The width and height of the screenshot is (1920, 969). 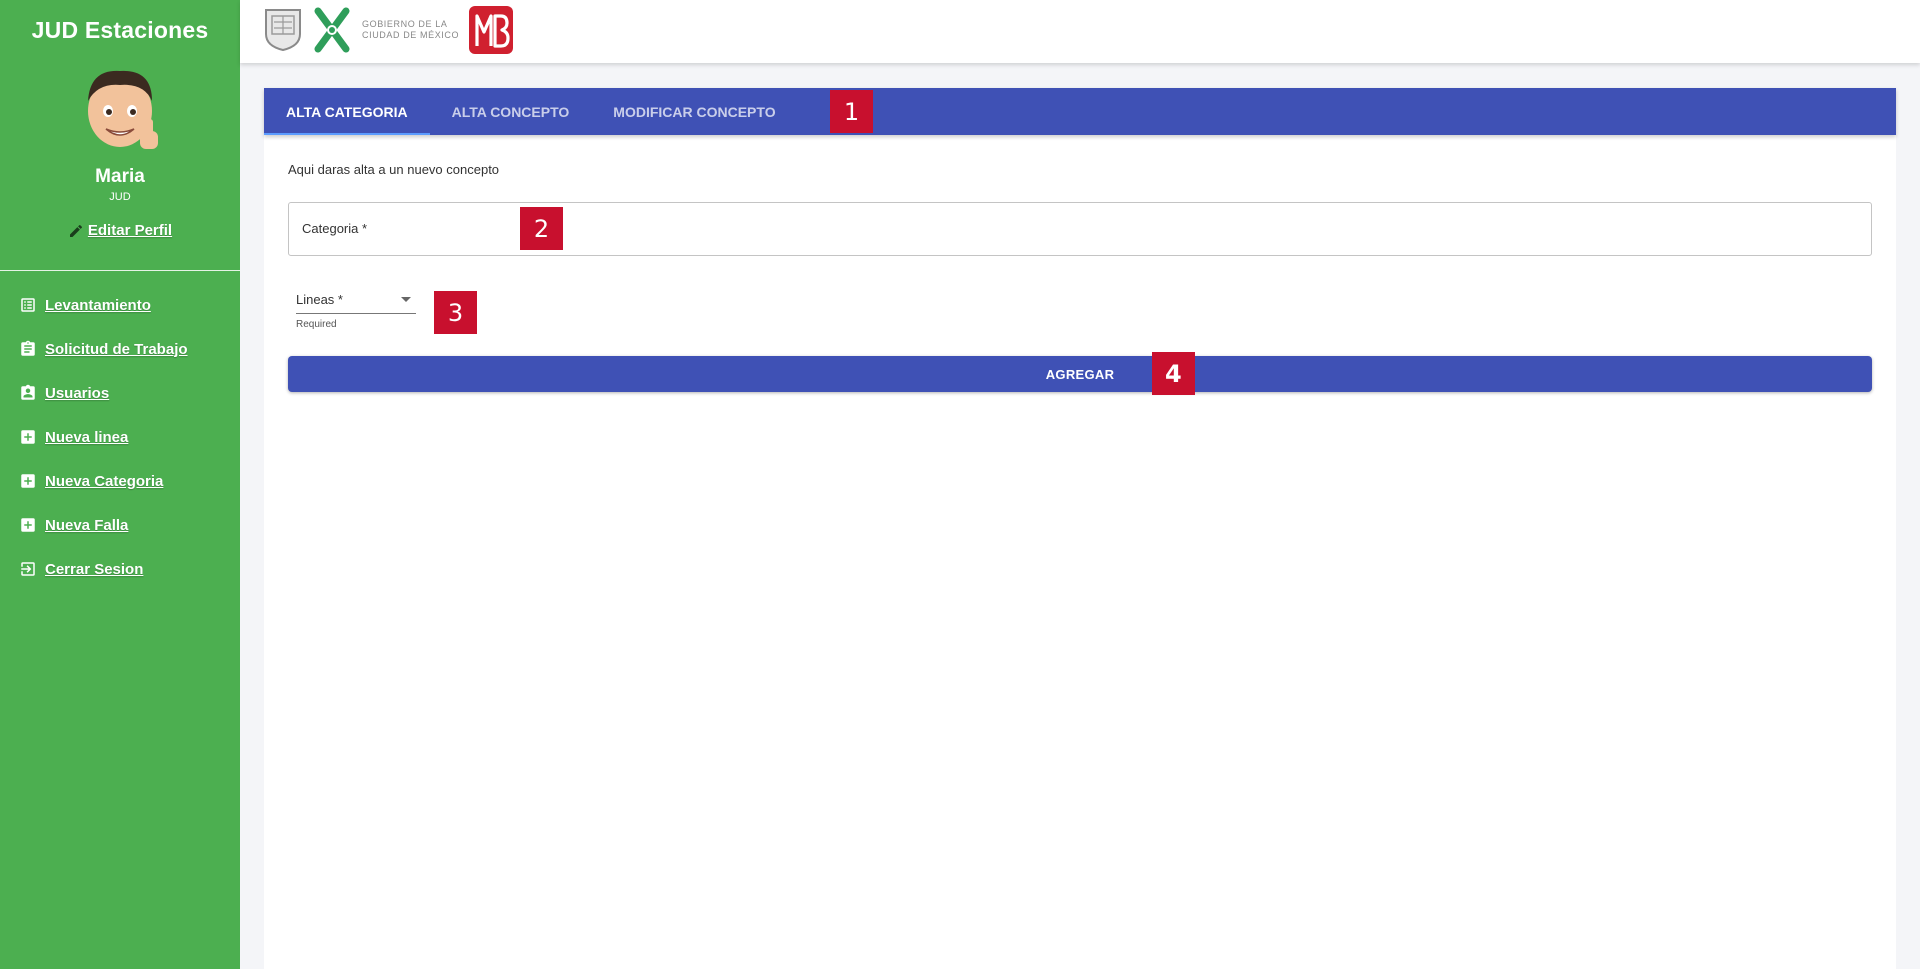 What do you see at coordinates (28, 349) in the screenshot?
I see `clipboard-icon` at bounding box center [28, 349].